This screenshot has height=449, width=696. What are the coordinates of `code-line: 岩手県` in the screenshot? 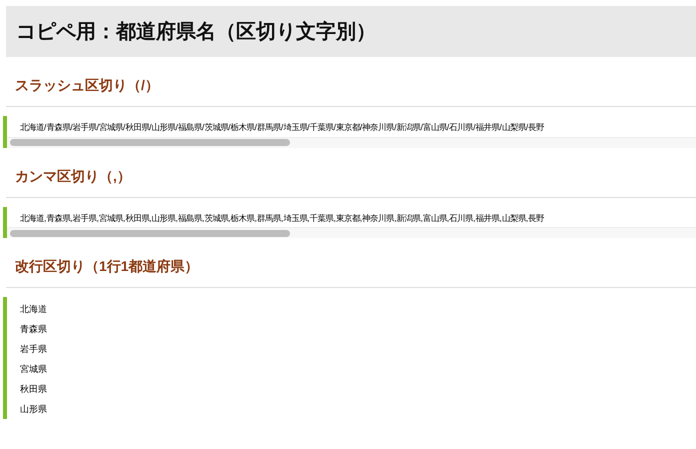 It's located at (33, 349).